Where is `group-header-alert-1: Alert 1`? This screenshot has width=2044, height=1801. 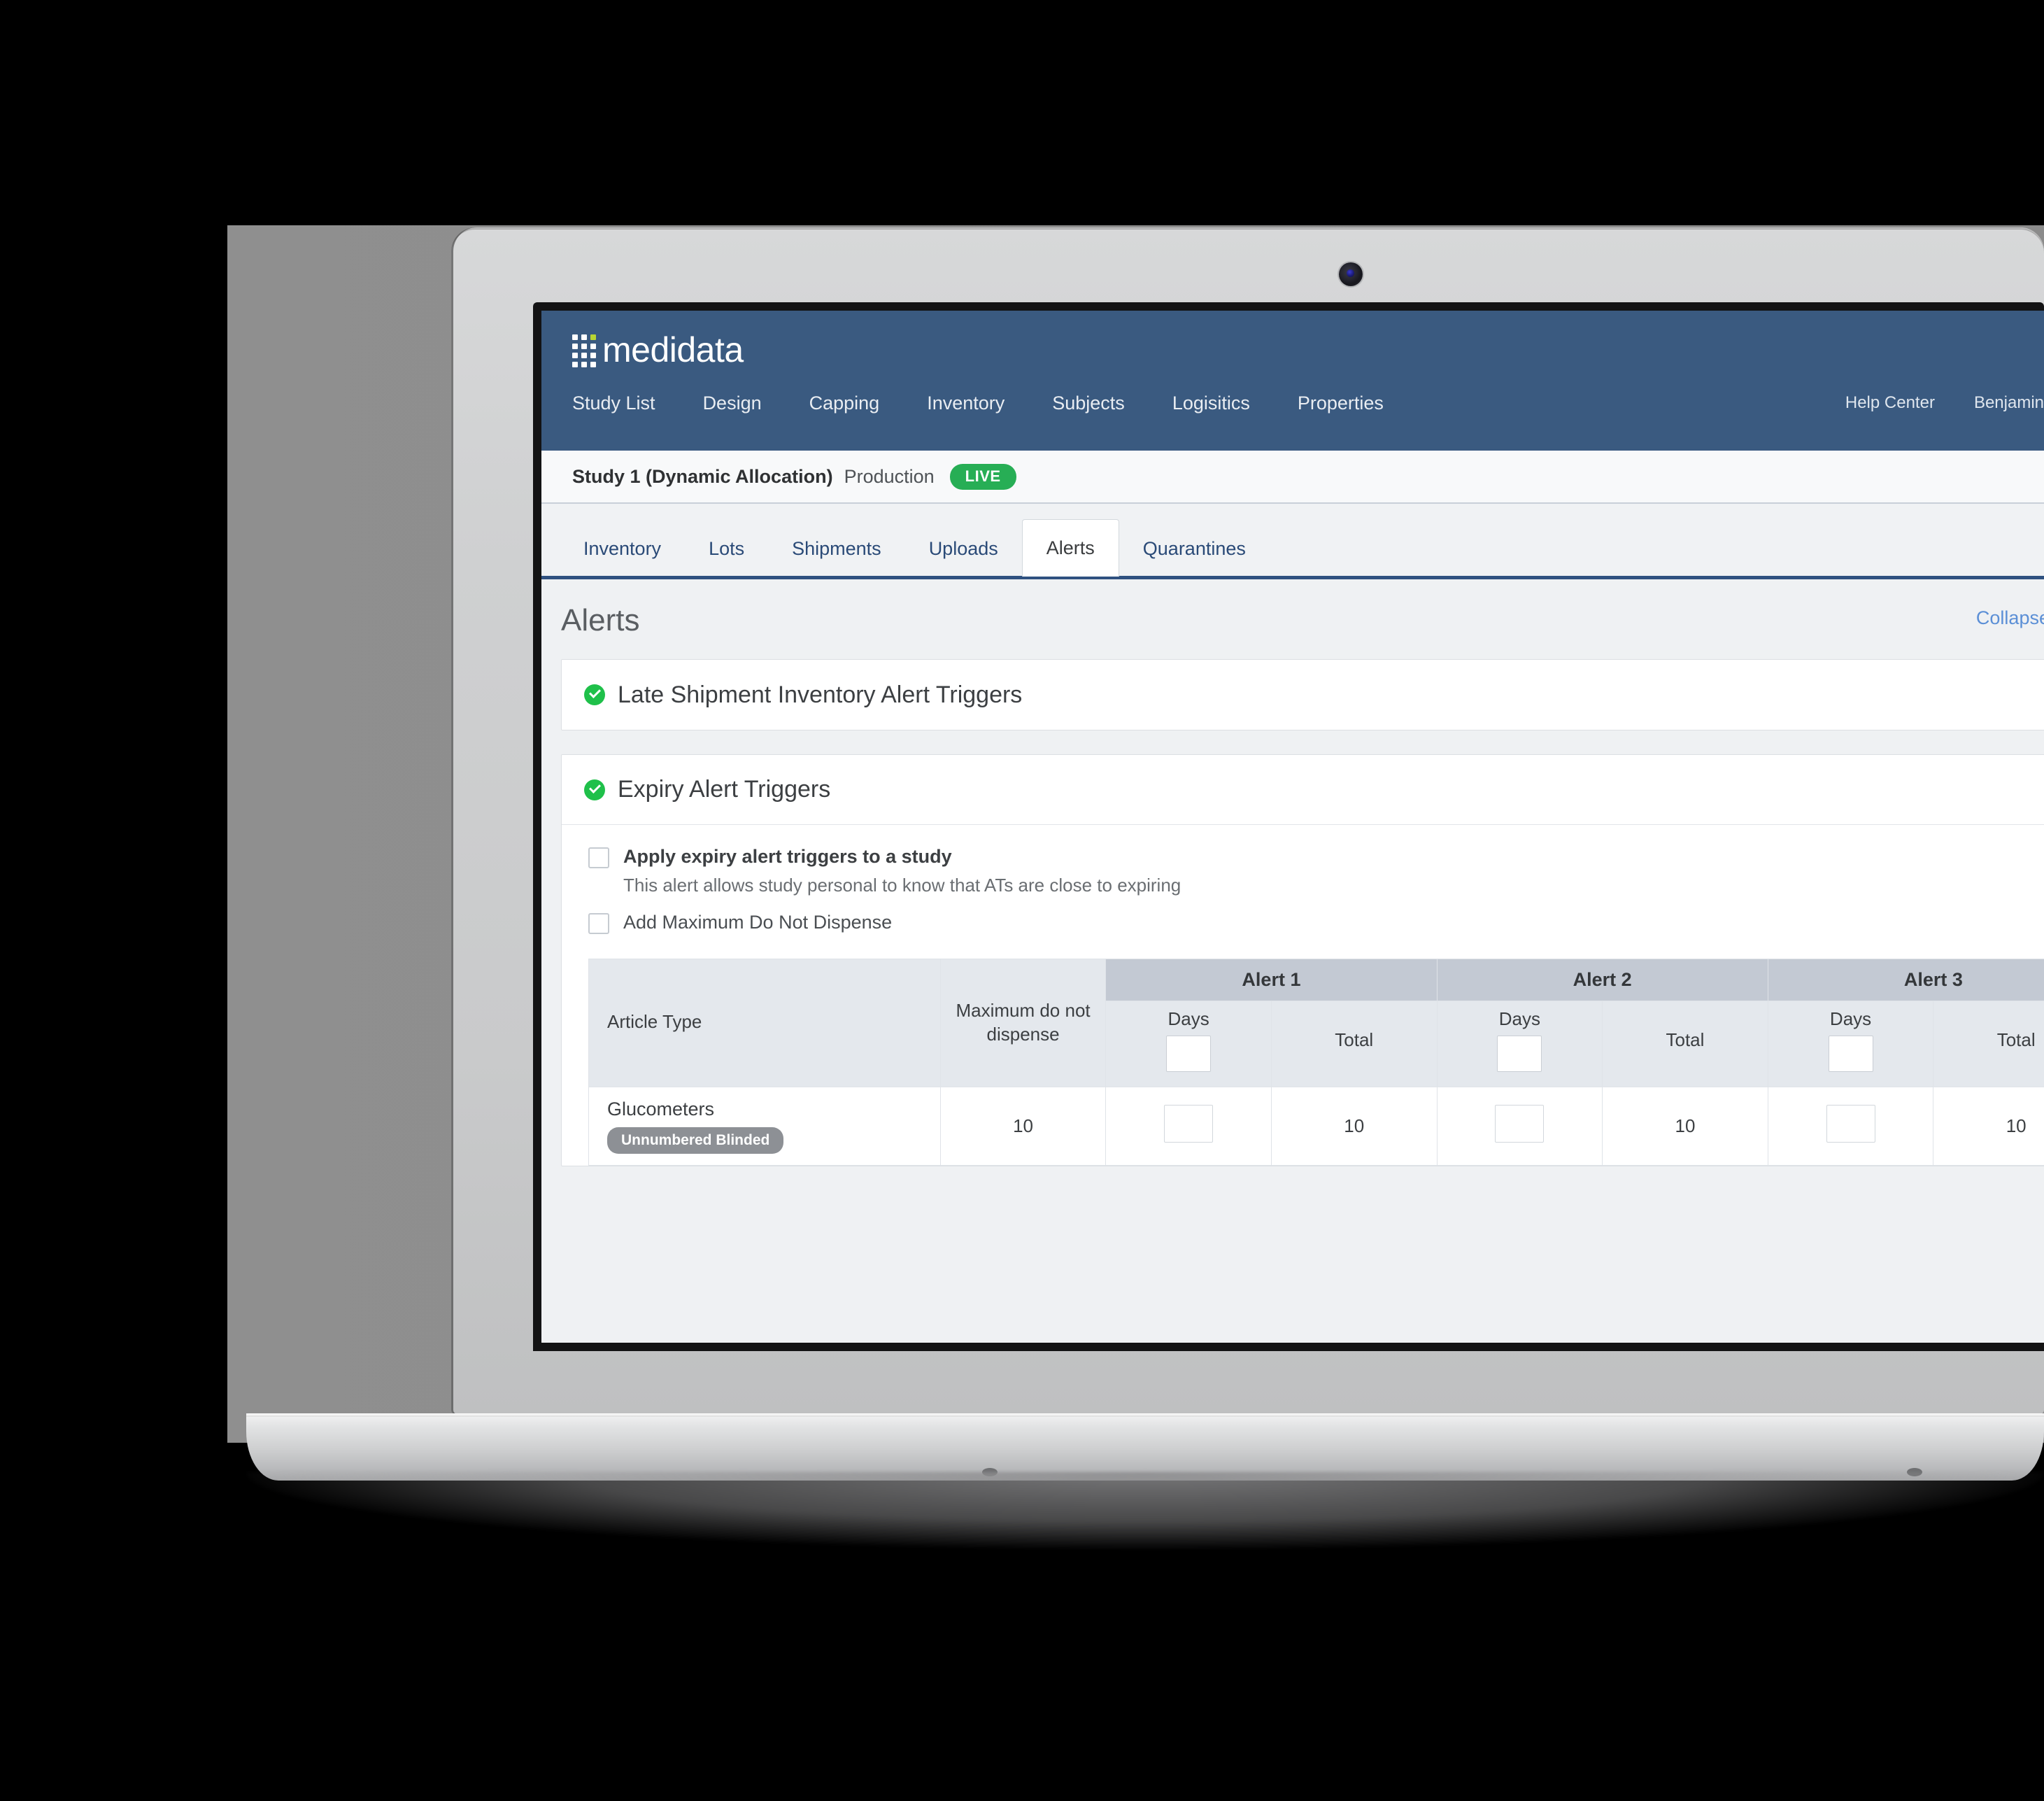 group-header-alert-1: Alert 1 is located at coordinates (1271, 980).